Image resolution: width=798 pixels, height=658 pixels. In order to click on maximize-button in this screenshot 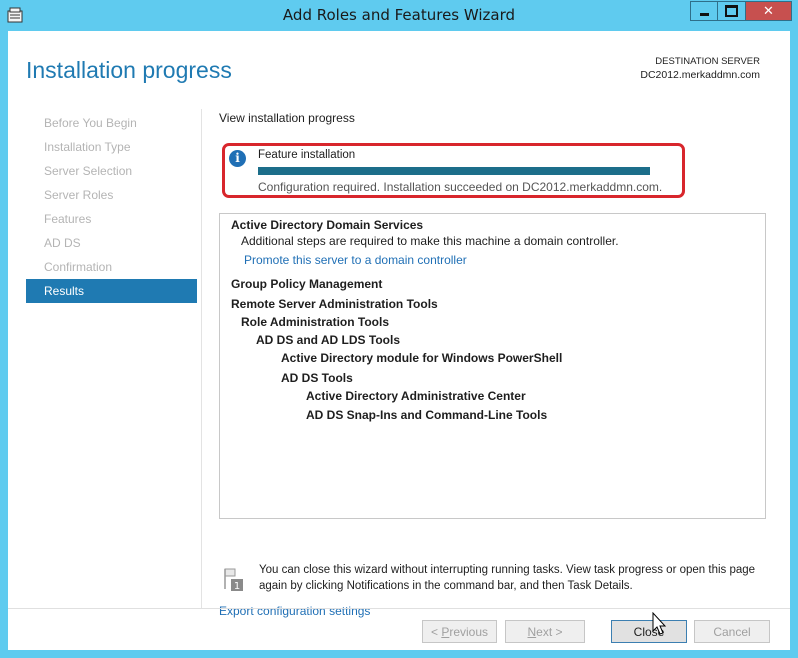, I will do `click(732, 11)`.